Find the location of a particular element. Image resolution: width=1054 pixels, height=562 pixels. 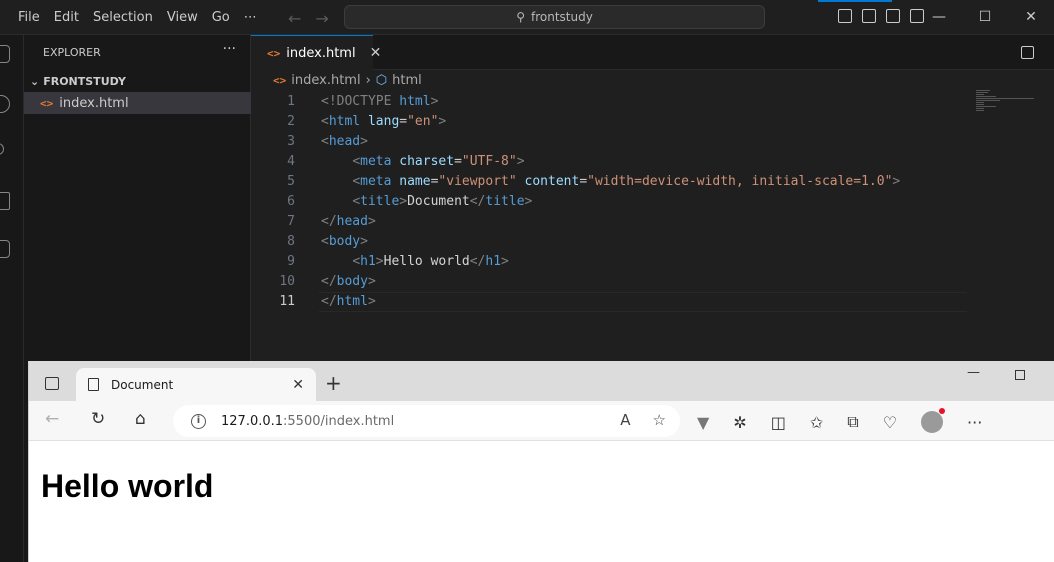

favorites-icon: ✩ is located at coordinates (816, 422).